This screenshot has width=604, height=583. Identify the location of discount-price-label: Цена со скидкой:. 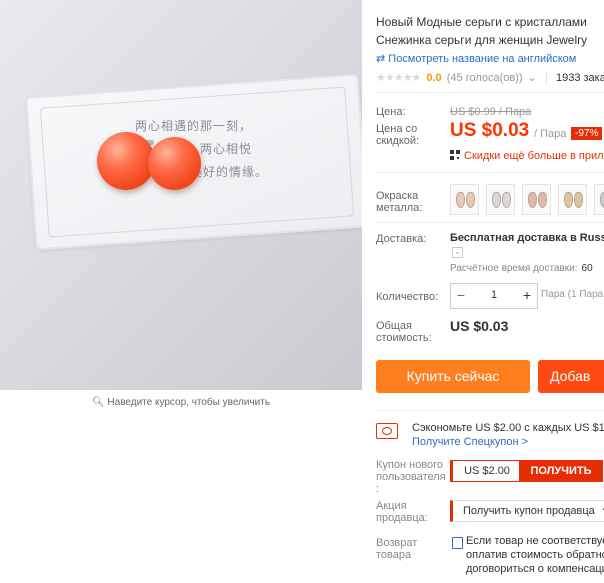
(397, 135).